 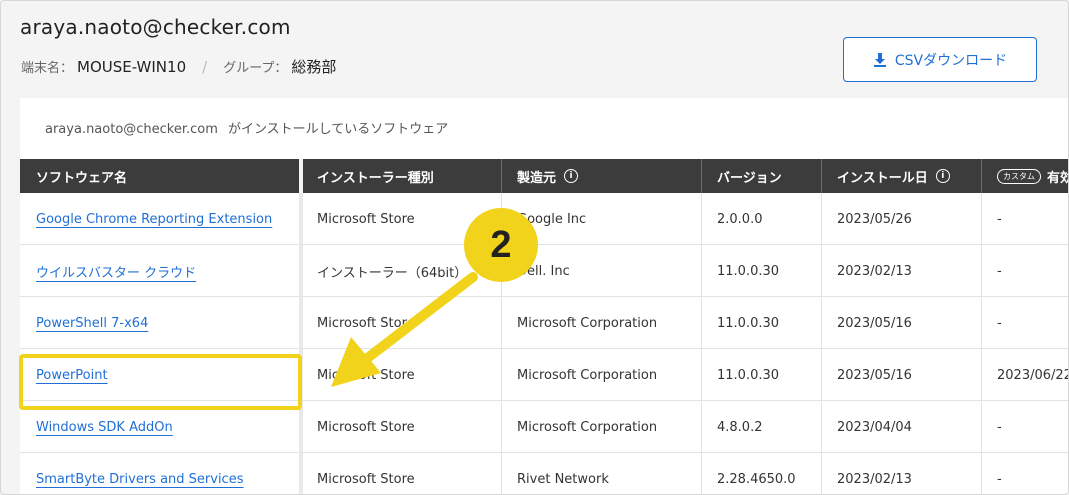 What do you see at coordinates (255, 68) in the screenshot?
I see `group-label: グループ：` at bounding box center [255, 68].